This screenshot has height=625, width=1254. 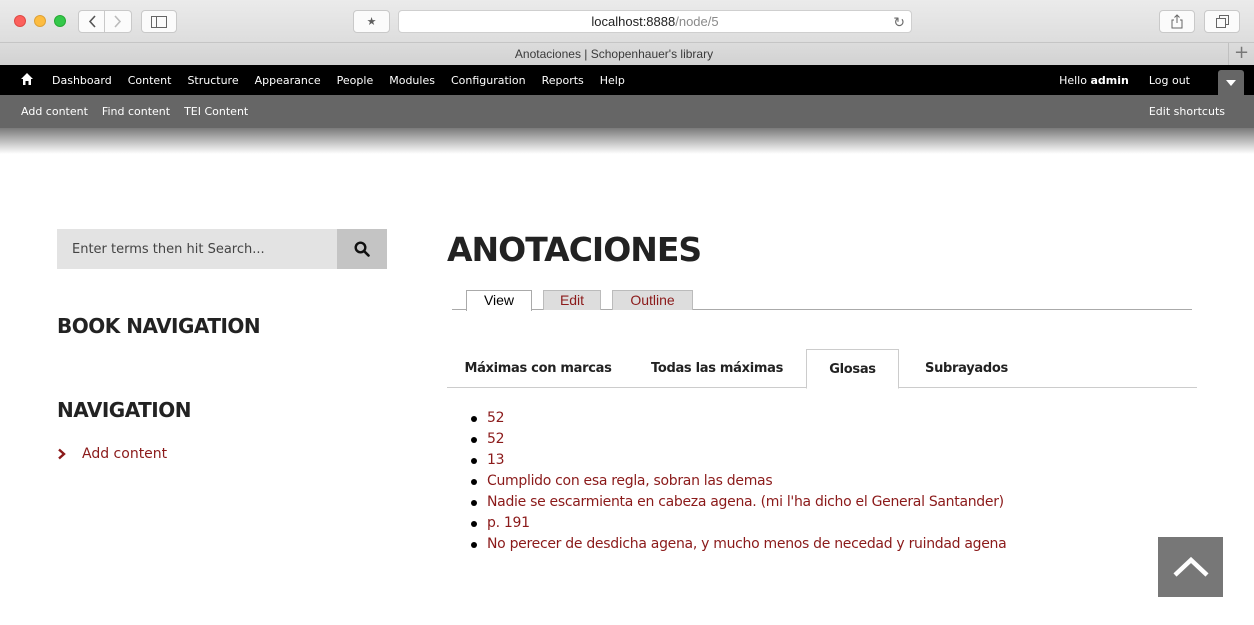 I want to click on toolbar-shadow, so click(x=627, y=141).